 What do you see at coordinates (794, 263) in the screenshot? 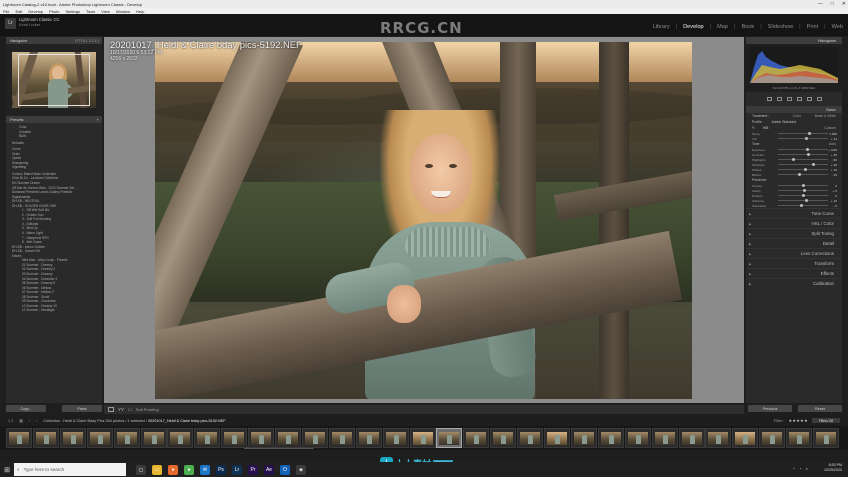
I see `panel-transform: ▶ Transform` at bounding box center [794, 263].